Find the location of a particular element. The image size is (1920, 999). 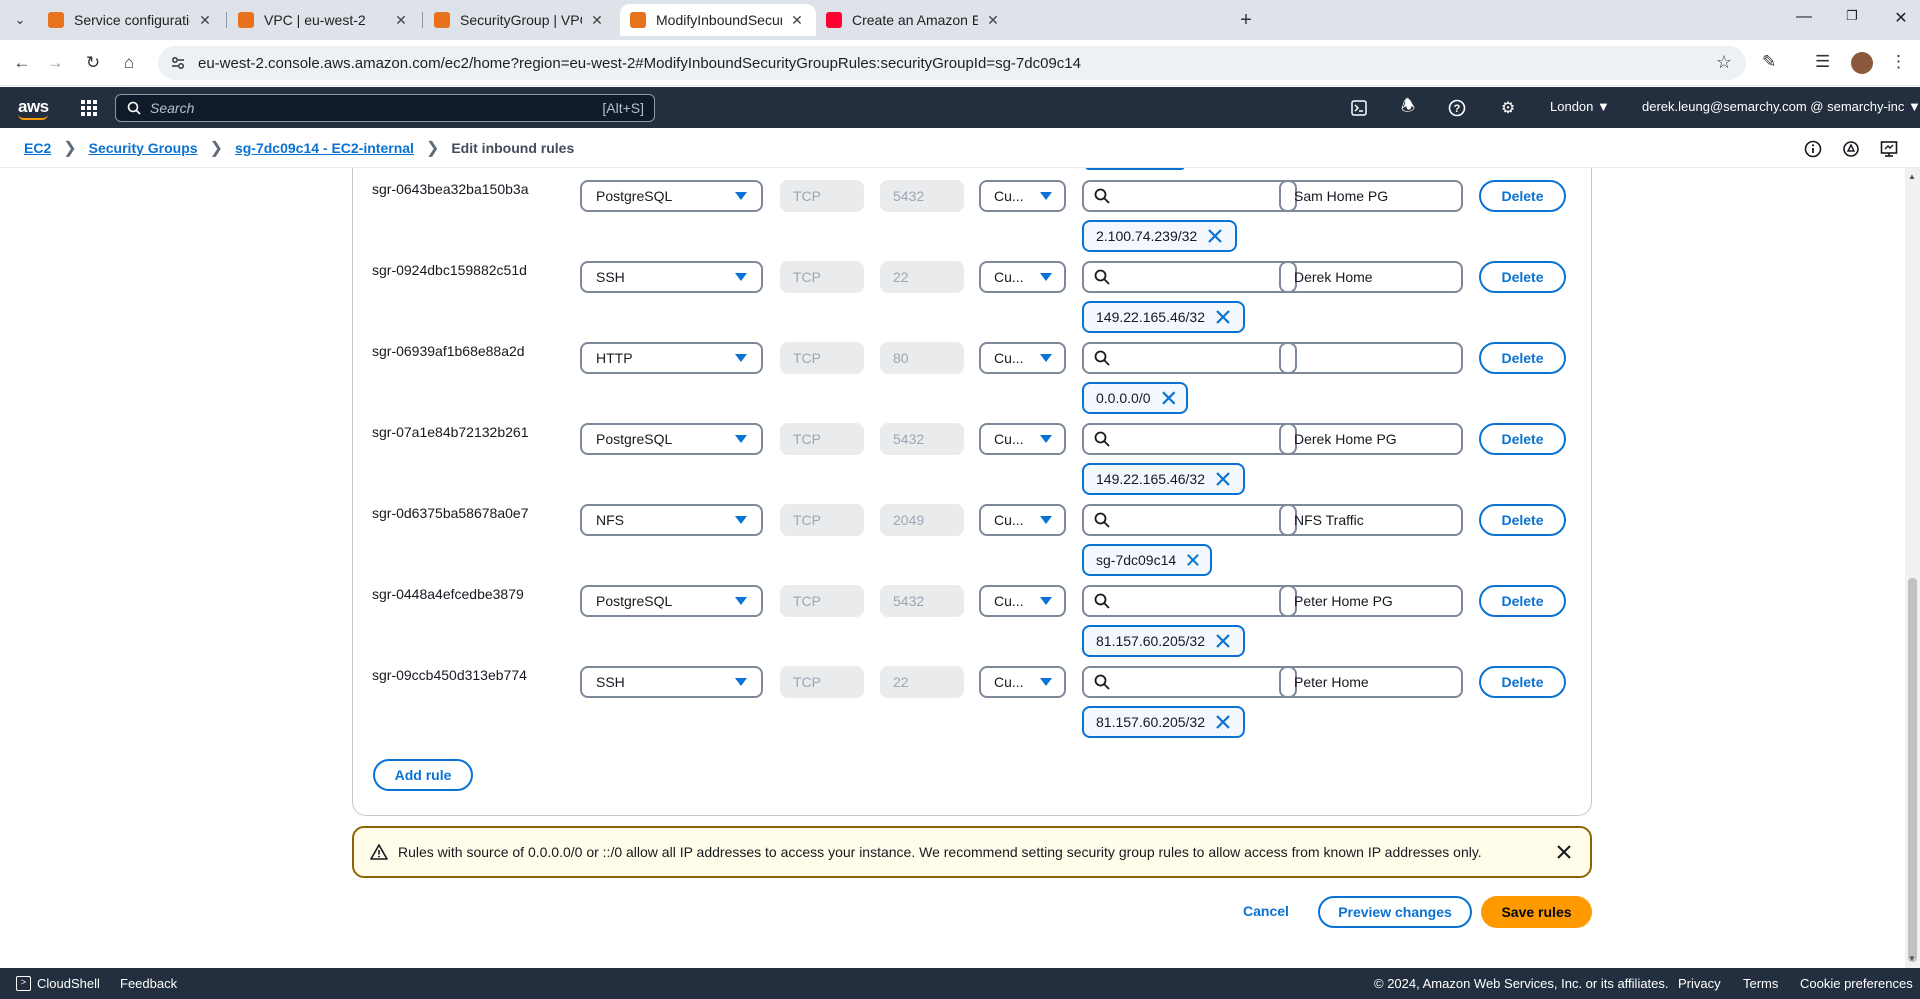

description-input: Peter Home is located at coordinates (1371, 682).